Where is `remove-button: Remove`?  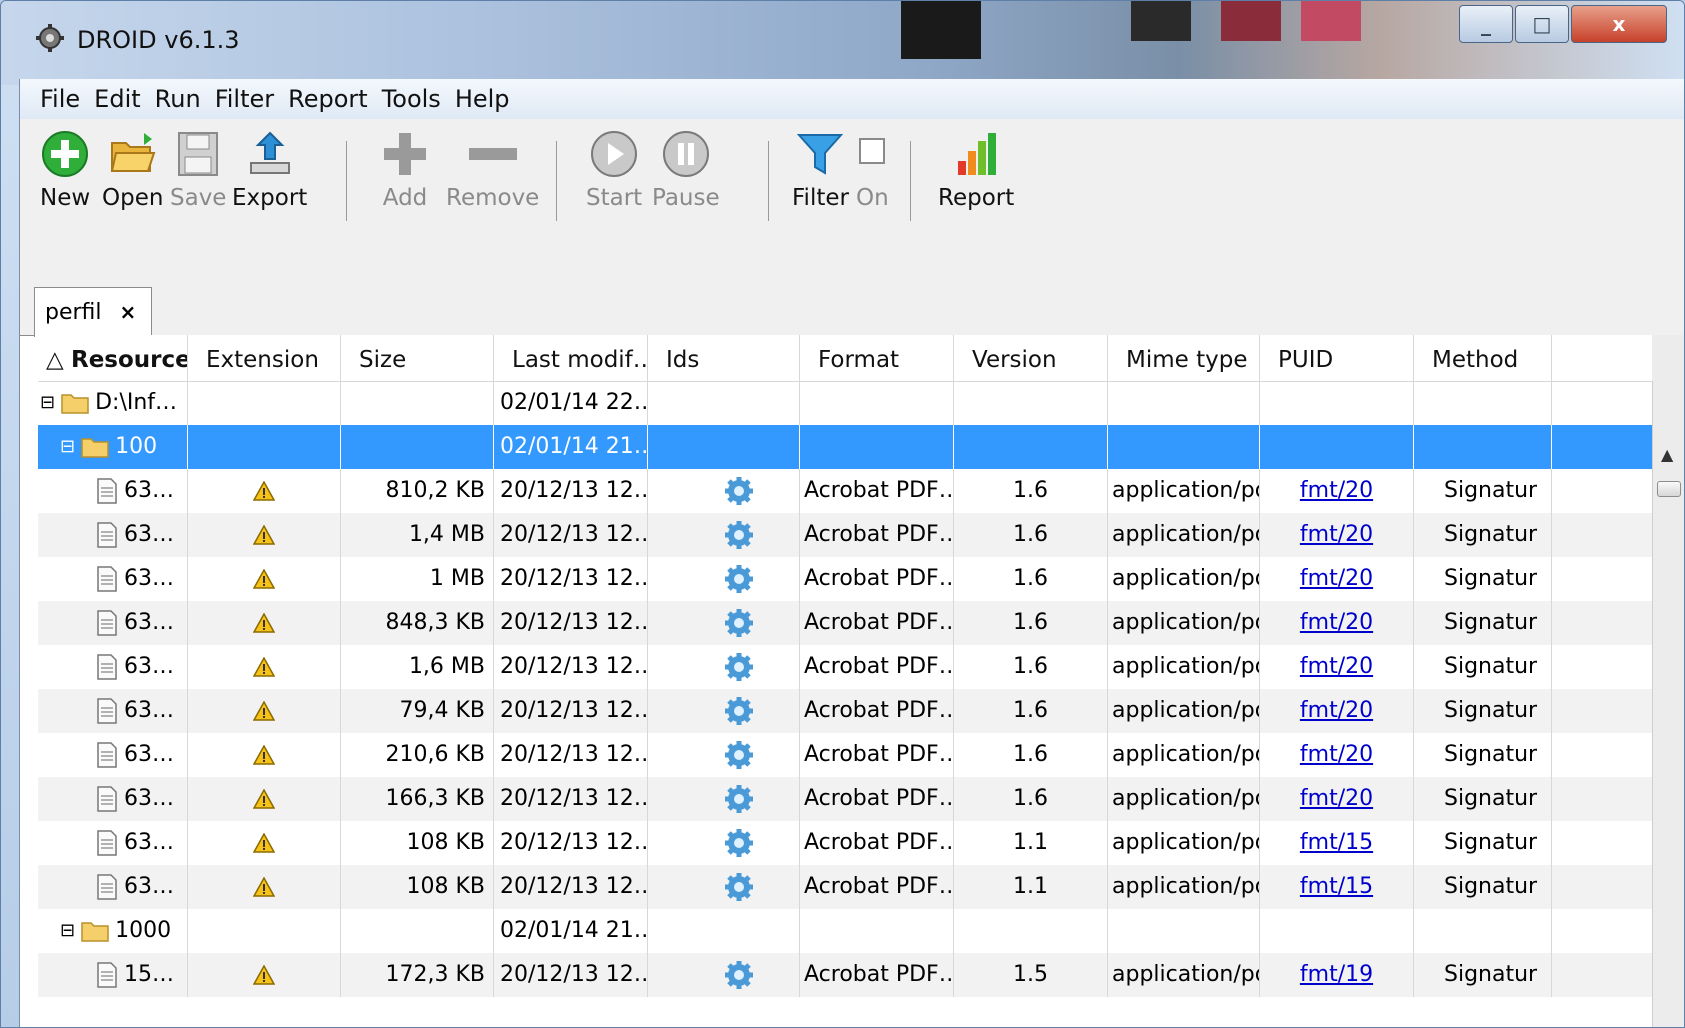
remove-button: Remove is located at coordinates (492, 170).